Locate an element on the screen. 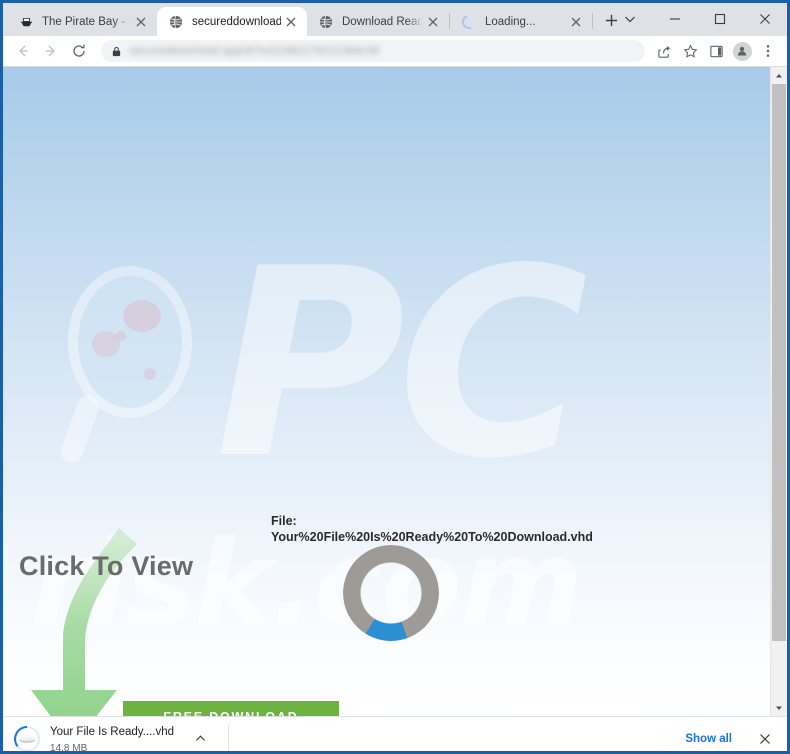 The height and width of the screenshot is (754, 790). spinner-icon is located at coordinates (469, 21).